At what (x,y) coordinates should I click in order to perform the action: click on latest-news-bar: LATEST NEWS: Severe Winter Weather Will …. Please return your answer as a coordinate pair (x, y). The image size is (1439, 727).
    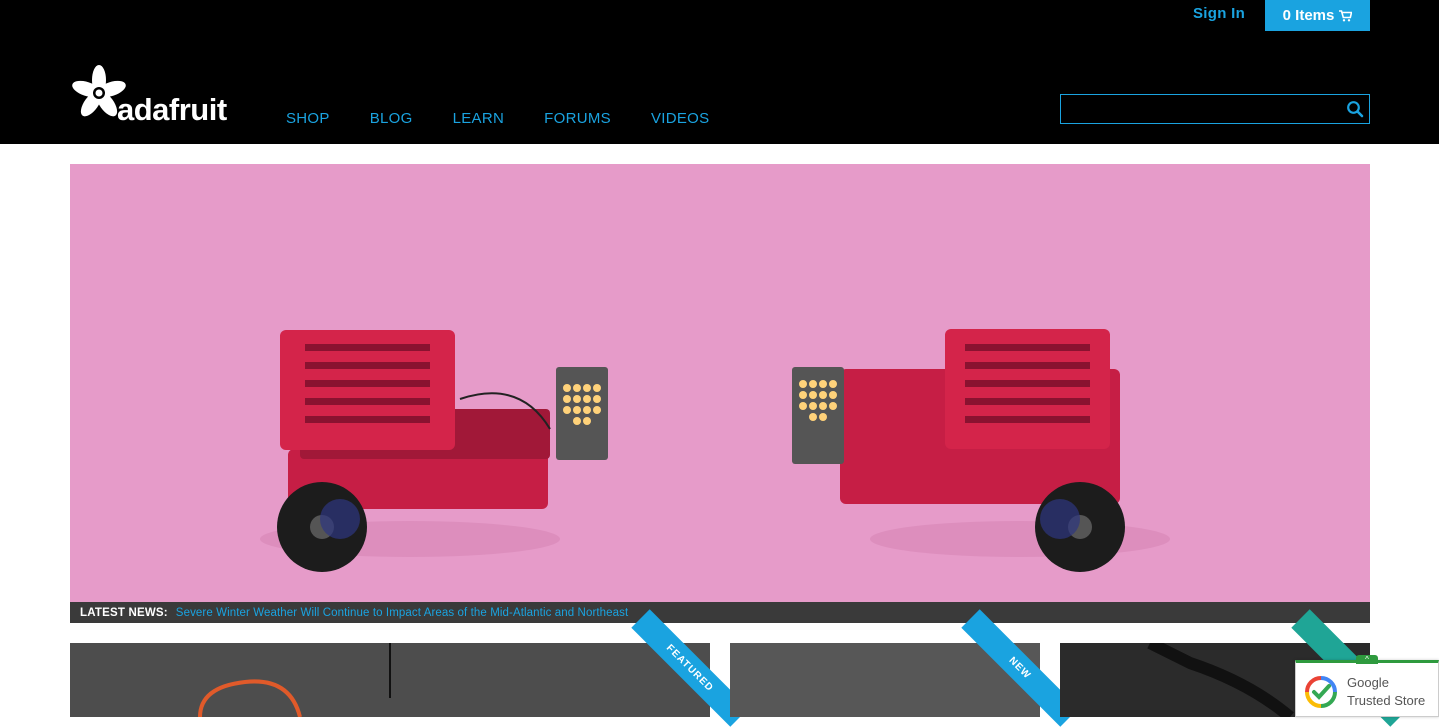
    Looking at the image, I should click on (720, 612).